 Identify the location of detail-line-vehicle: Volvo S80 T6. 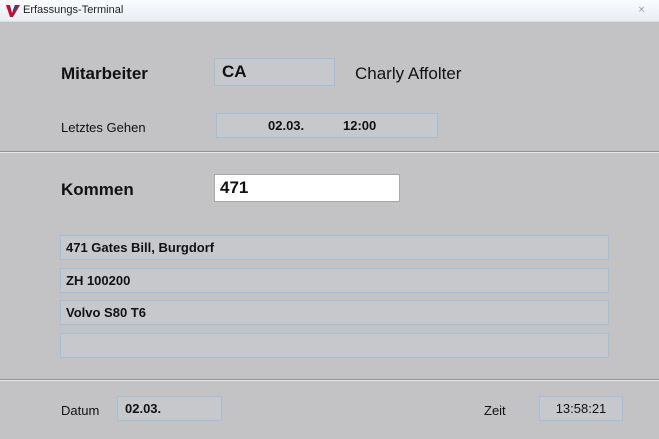
(334, 312).